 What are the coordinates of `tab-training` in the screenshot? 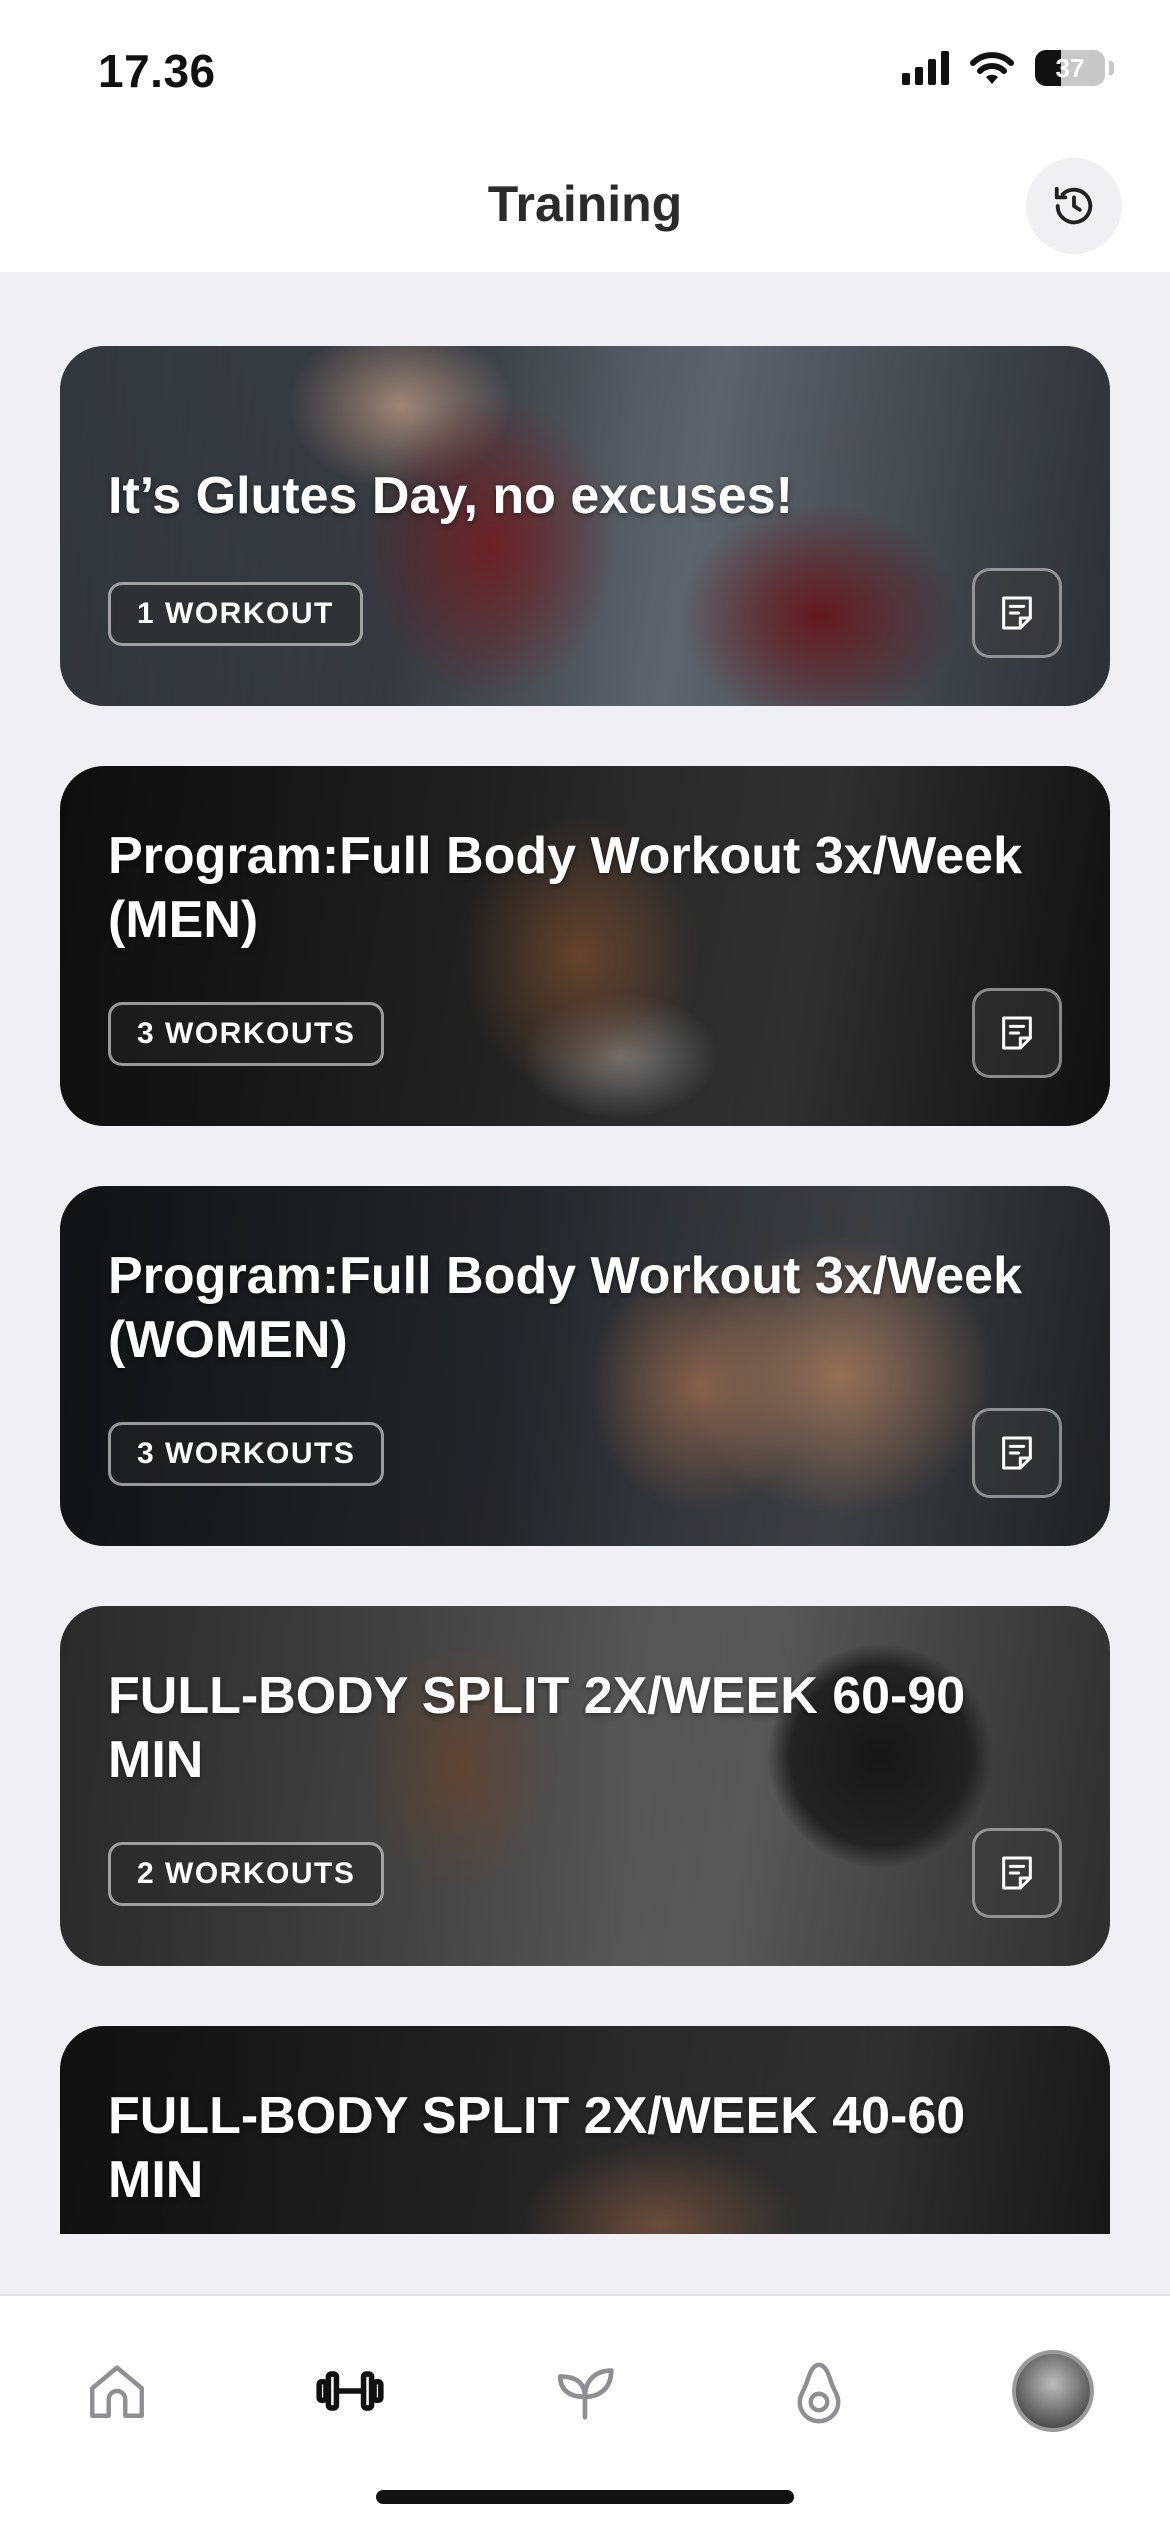 It's located at (350, 2391).